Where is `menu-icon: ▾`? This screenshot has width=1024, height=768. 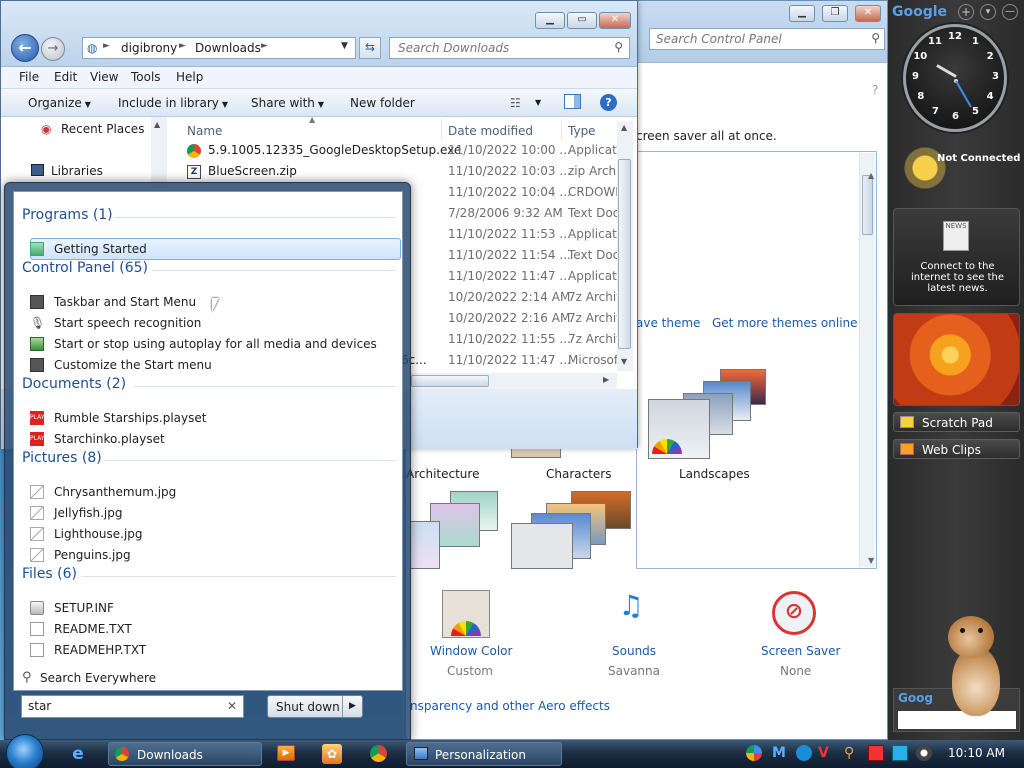 menu-icon: ▾ is located at coordinates (988, 12).